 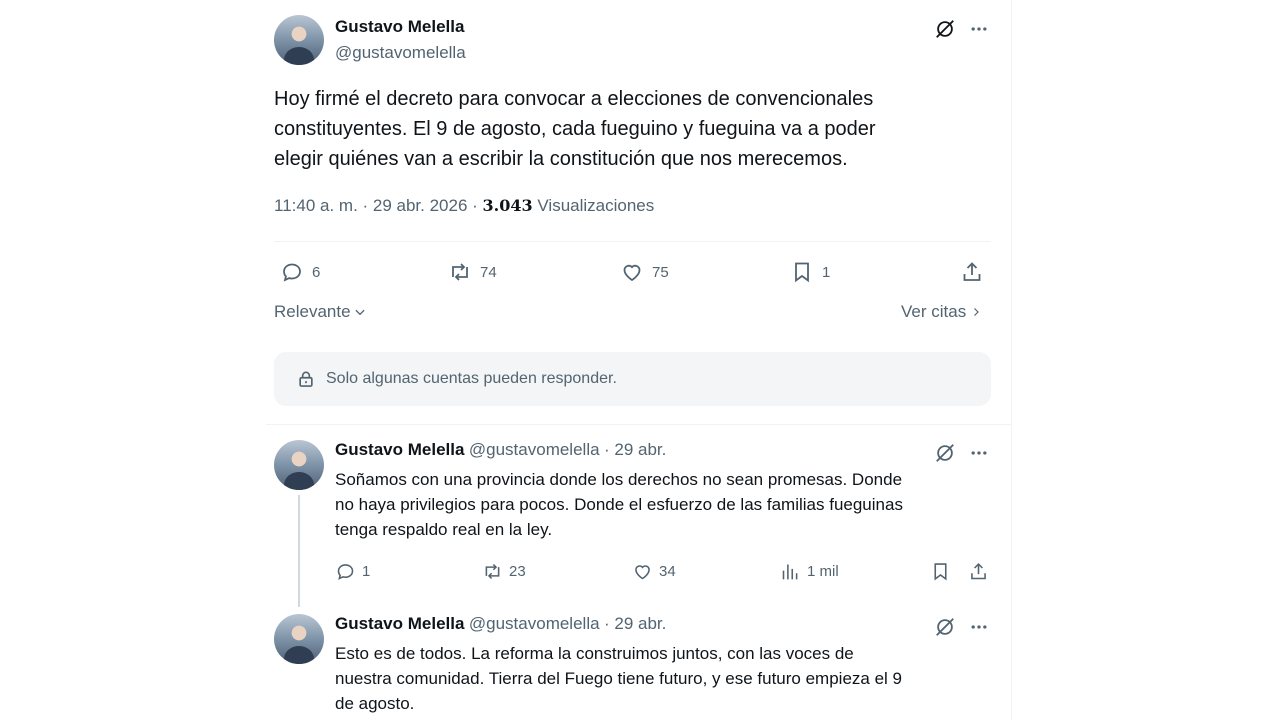 What do you see at coordinates (488, 272) in the screenshot?
I see `repost-count: 74` at bounding box center [488, 272].